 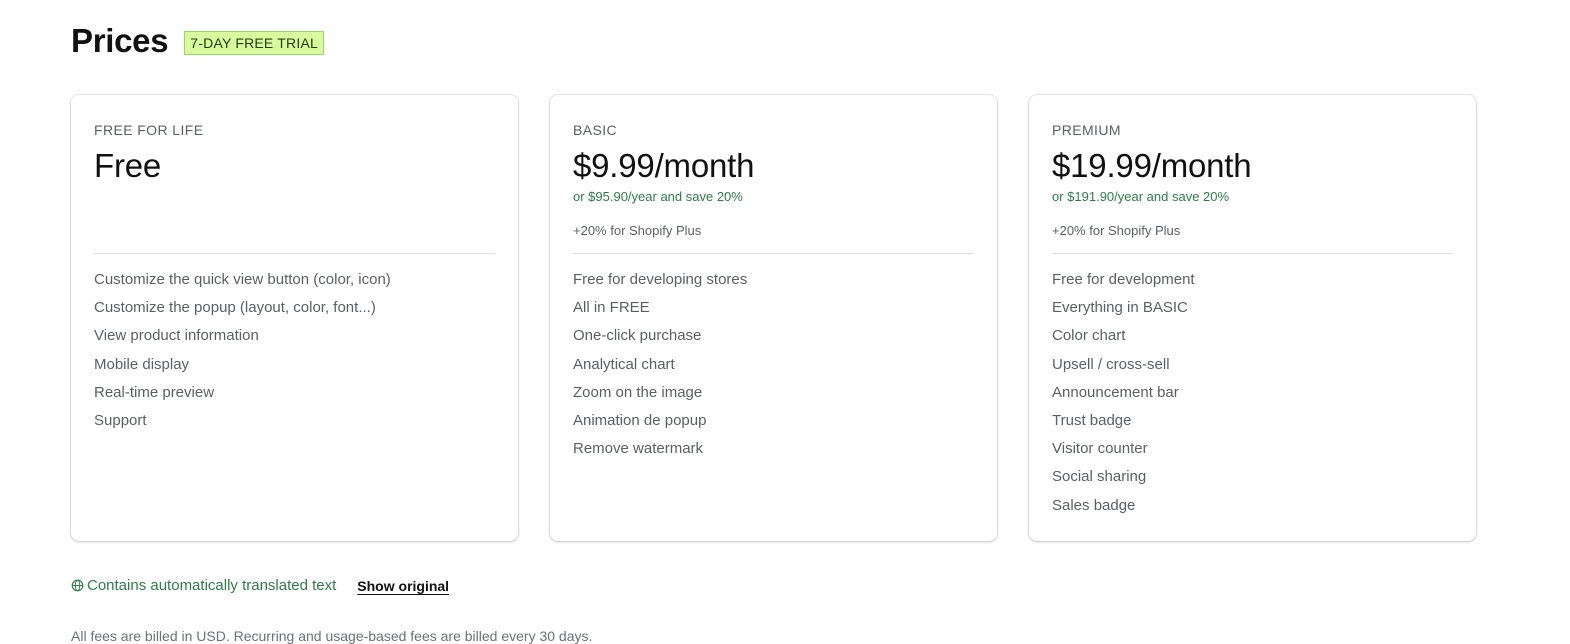 What do you see at coordinates (595, 130) in the screenshot?
I see `plan-name: BASIC` at bounding box center [595, 130].